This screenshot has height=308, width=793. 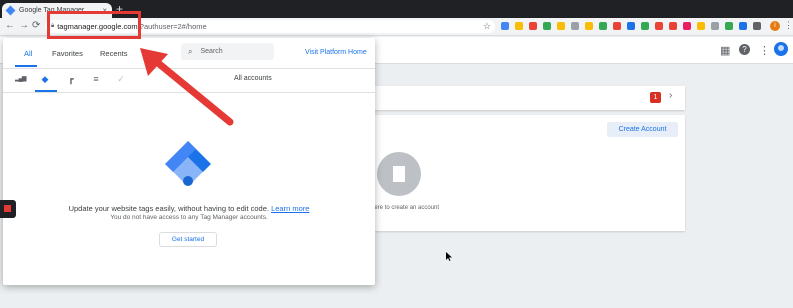 What do you see at coordinates (528, 173) in the screenshot?
I see `accounts-card: Create Account here to create an account` at bounding box center [528, 173].